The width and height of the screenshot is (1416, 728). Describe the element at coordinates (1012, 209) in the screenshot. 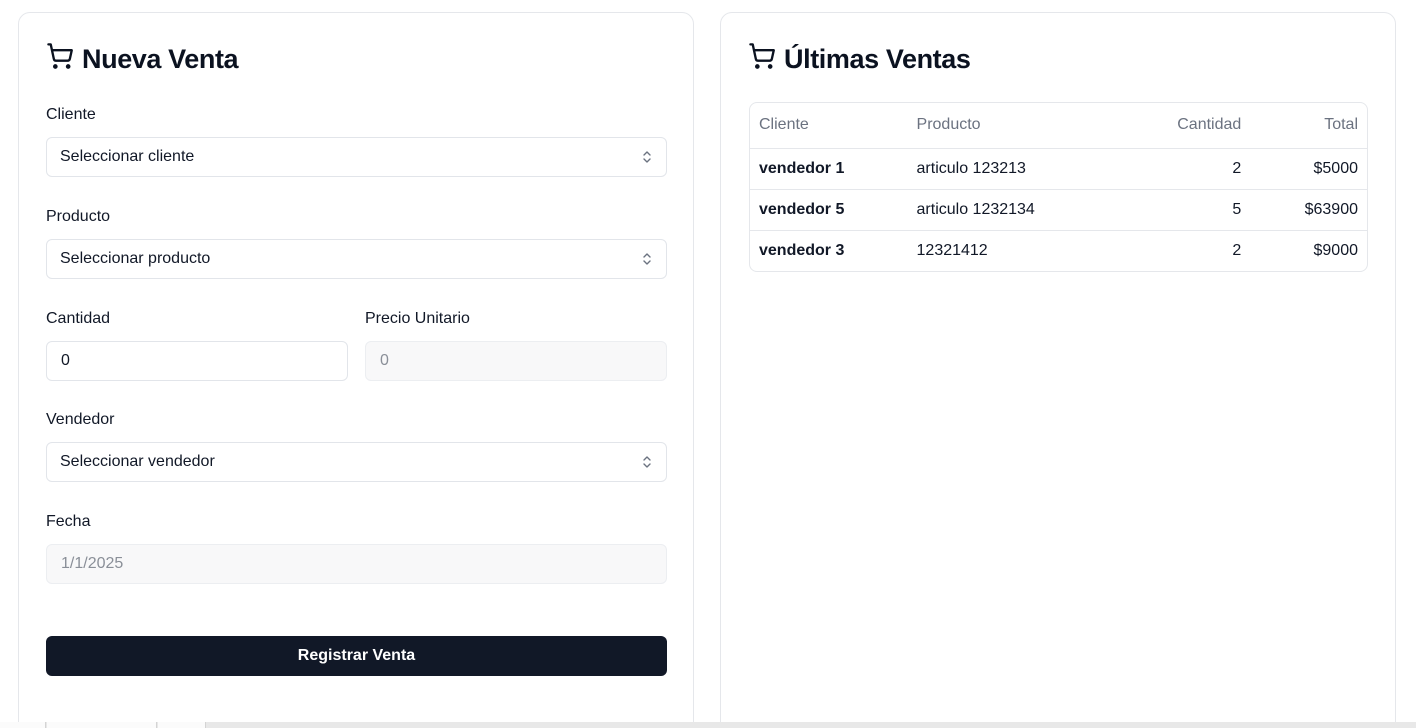

I see `cell-producto: articulo 1232134` at that location.